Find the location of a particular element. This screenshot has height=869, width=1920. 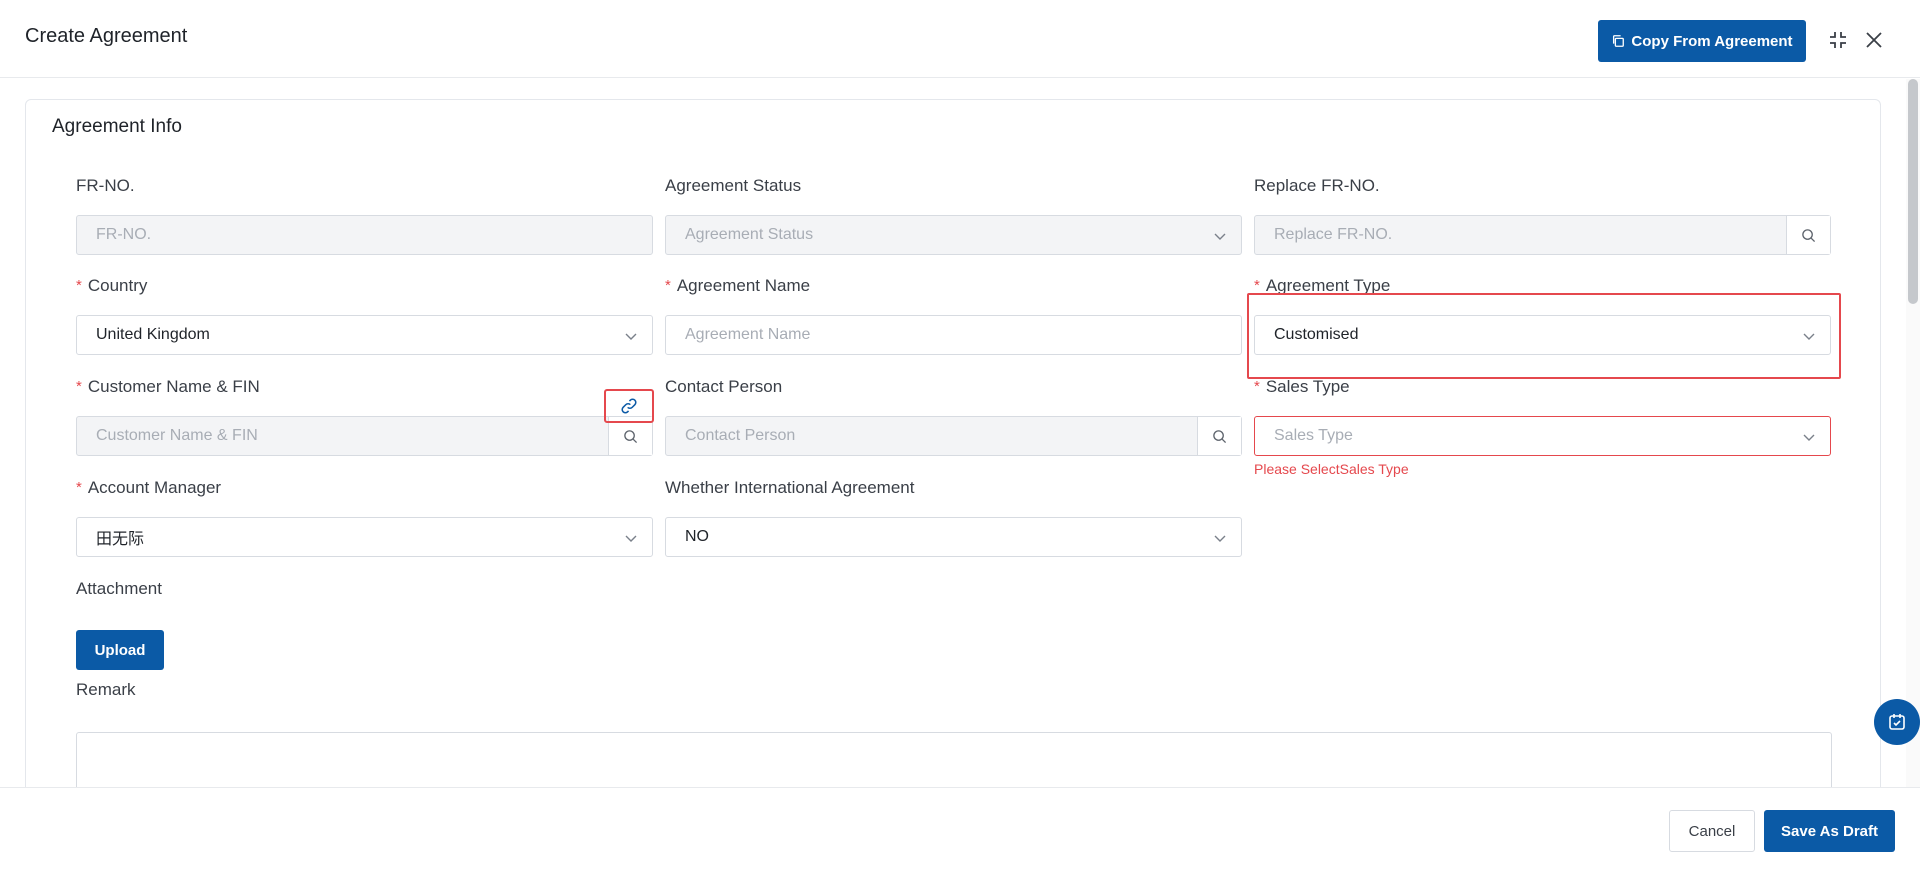

replace-fr-no-input: Replace FR-NO. is located at coordinates (1542, 235).